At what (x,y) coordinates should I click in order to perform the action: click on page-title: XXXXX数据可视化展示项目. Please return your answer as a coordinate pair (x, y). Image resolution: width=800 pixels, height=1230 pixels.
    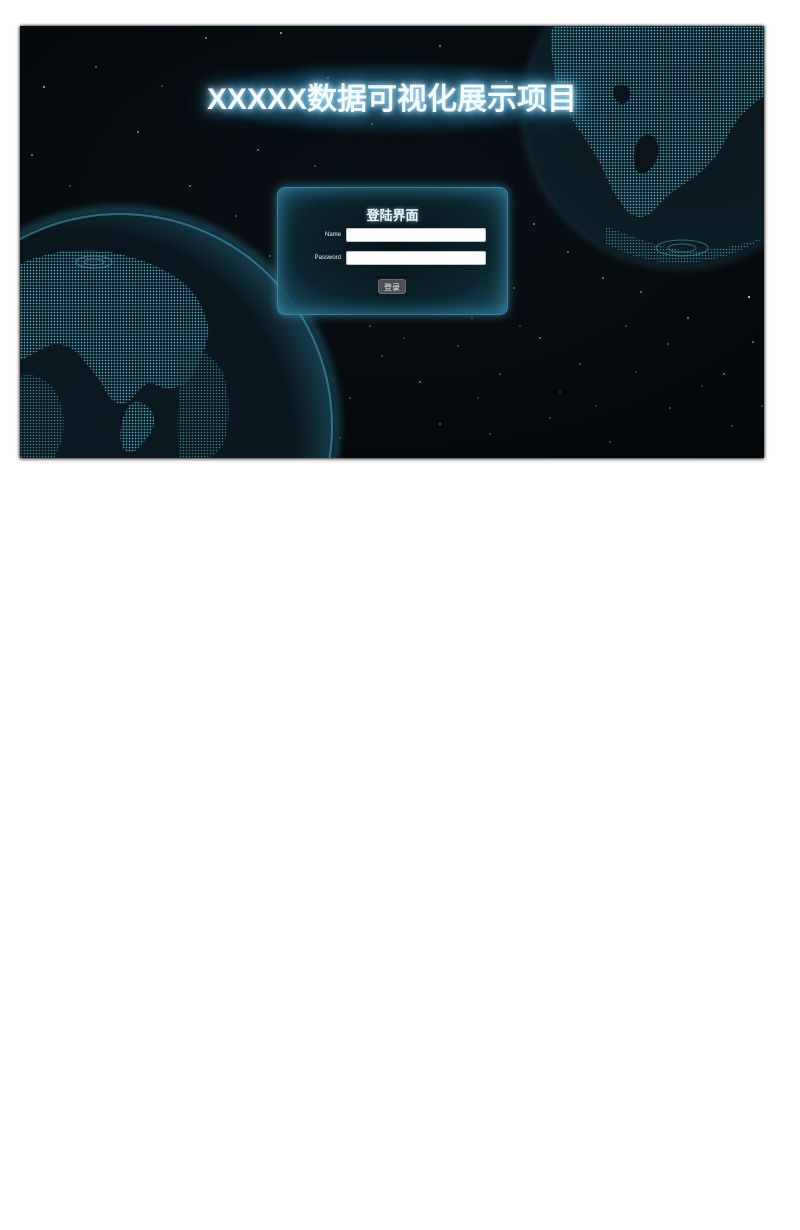
    Looking at the image, I should click on (392, 99).